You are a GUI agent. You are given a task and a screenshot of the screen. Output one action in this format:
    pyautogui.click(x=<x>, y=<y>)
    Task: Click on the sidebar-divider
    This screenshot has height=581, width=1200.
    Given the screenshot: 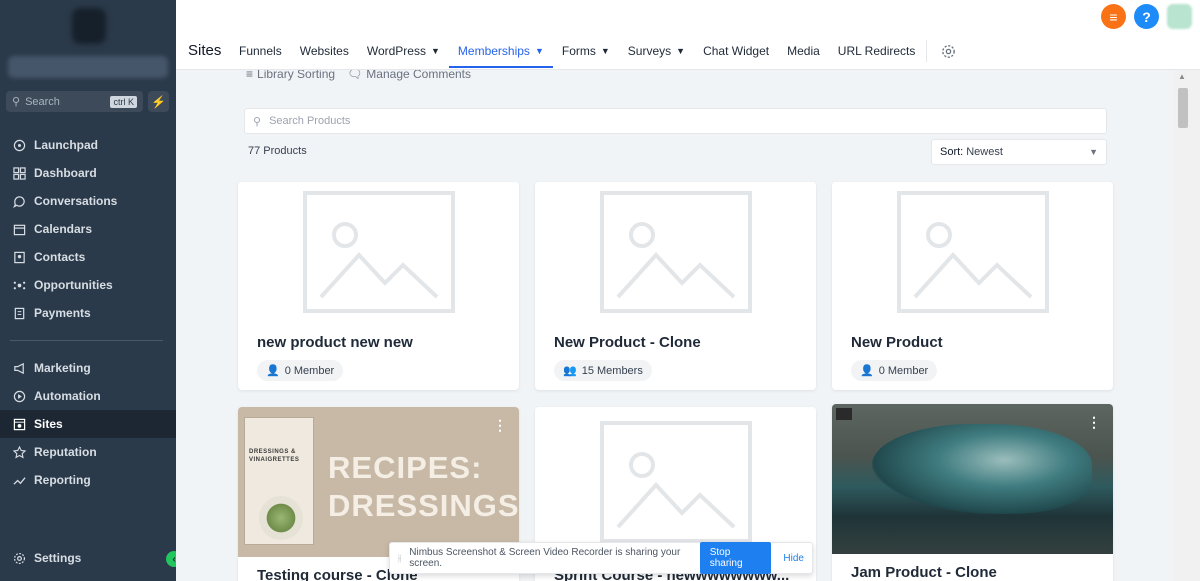 What is the action you would take?
    pyautogui.click(x=86, y=340)
    